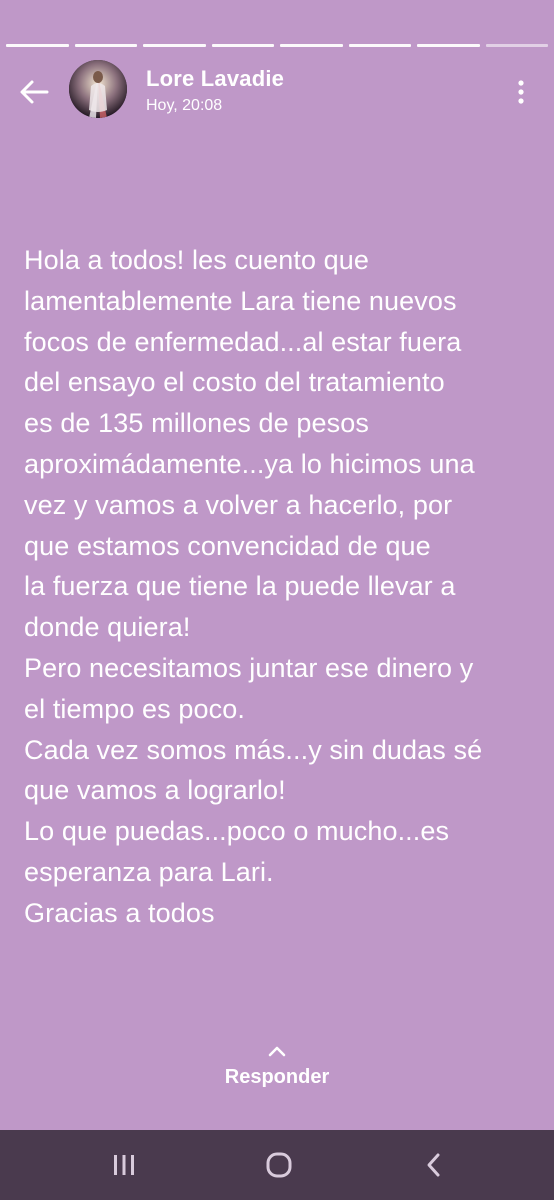 This screenshot has height=1200, width=554. I want to click on progress-segment-current, so click(516, 45).